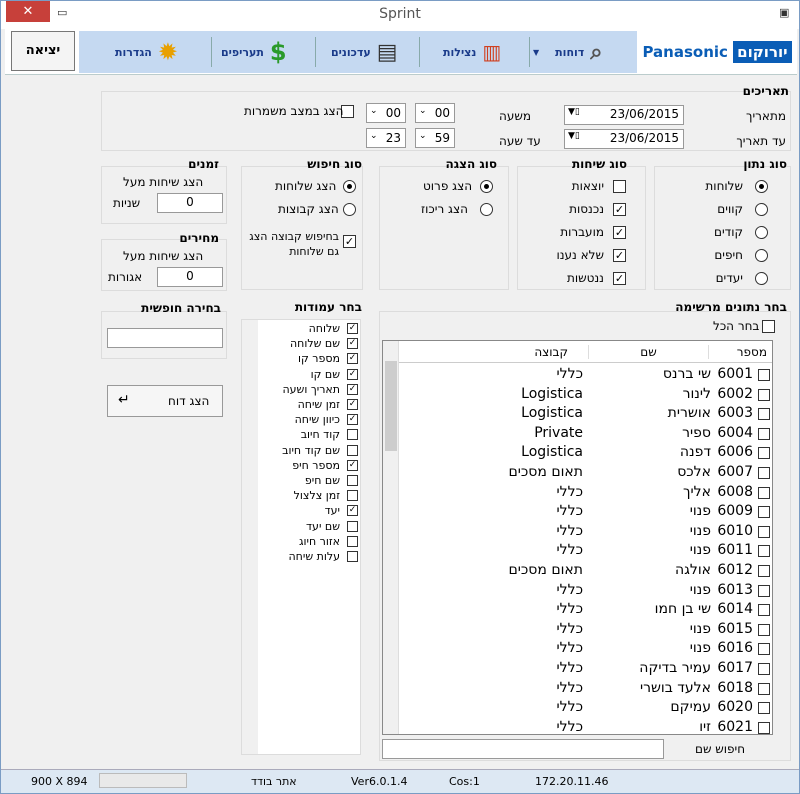  I want to click on select-all-checkbox, so click(768, 326).